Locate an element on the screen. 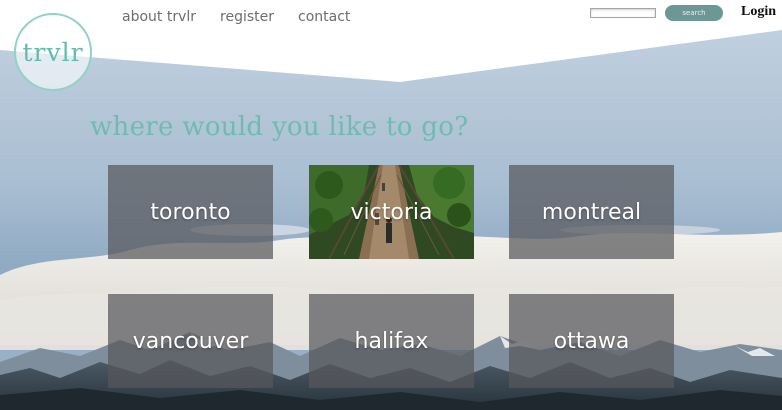 The height and width of the screenshot is (410, 782). main-nav: about trvlr register contact is located at coordinates (236, 17).